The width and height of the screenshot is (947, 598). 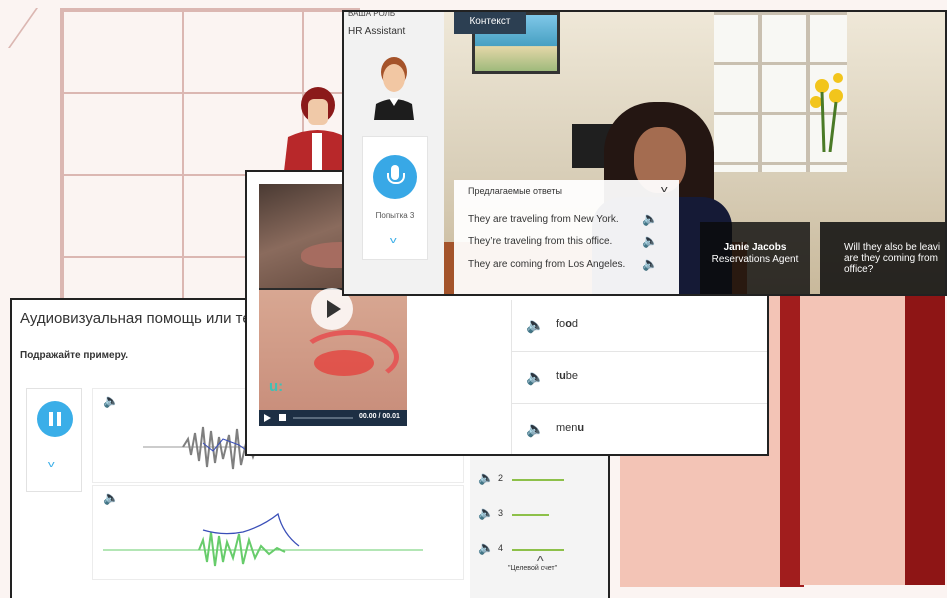 I want to click on word-list: 🔈 food 🔈 tube 🔈 menu, so click(x=639, y=377).